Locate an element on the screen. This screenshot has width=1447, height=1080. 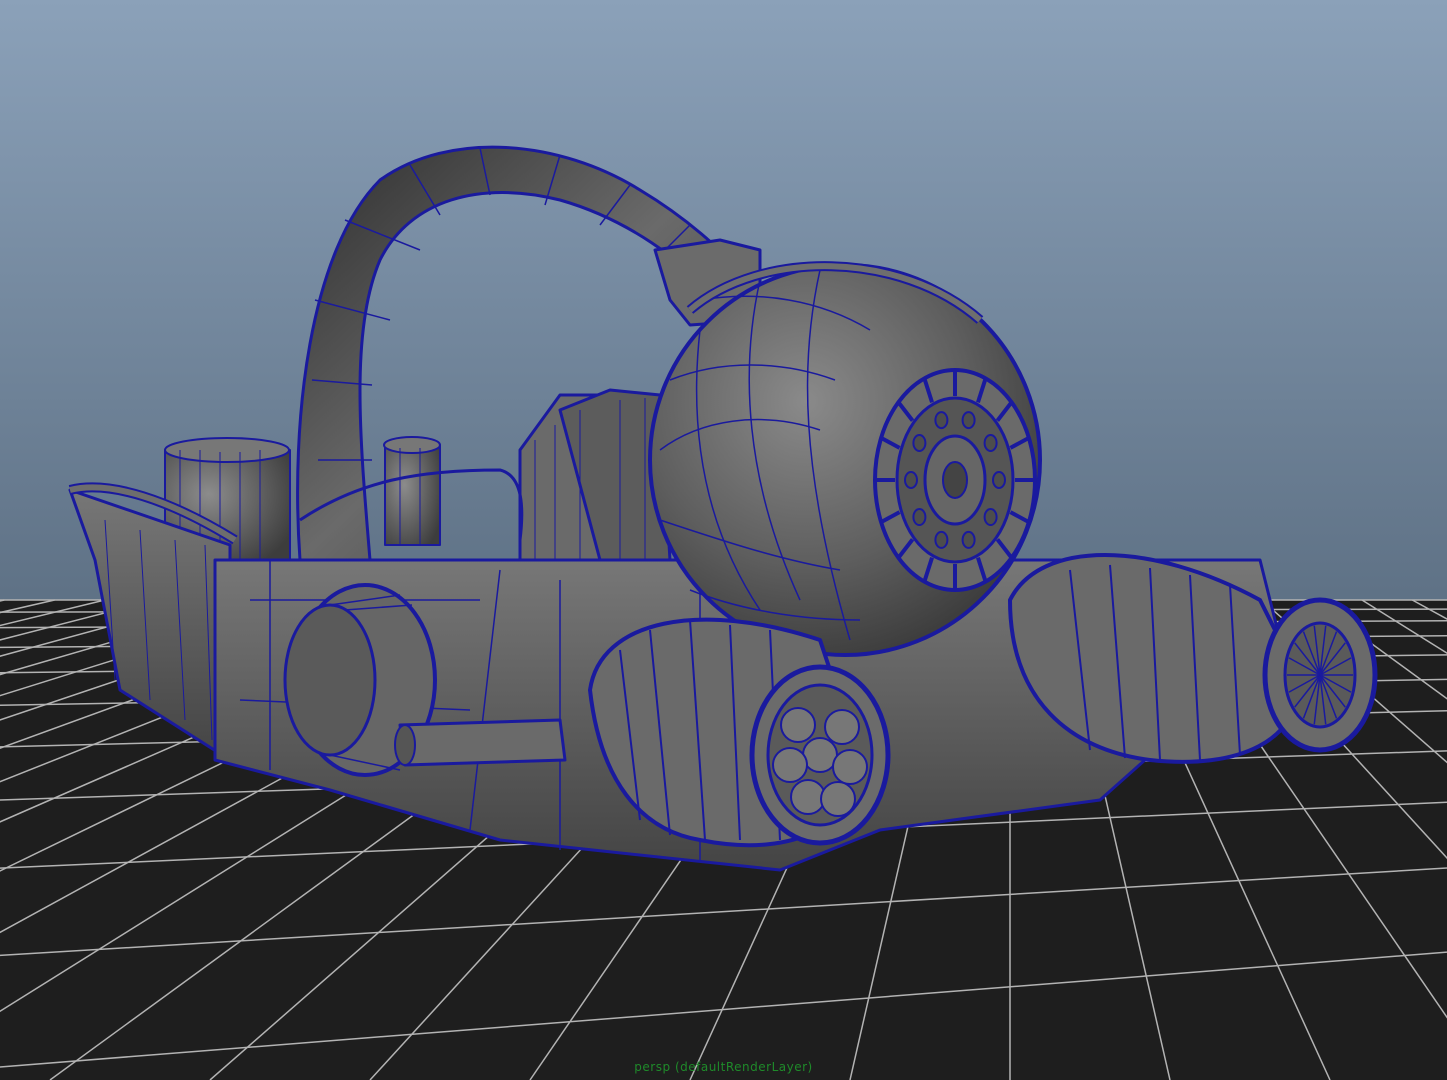
side-barrel is located at coordinates (482, 742).